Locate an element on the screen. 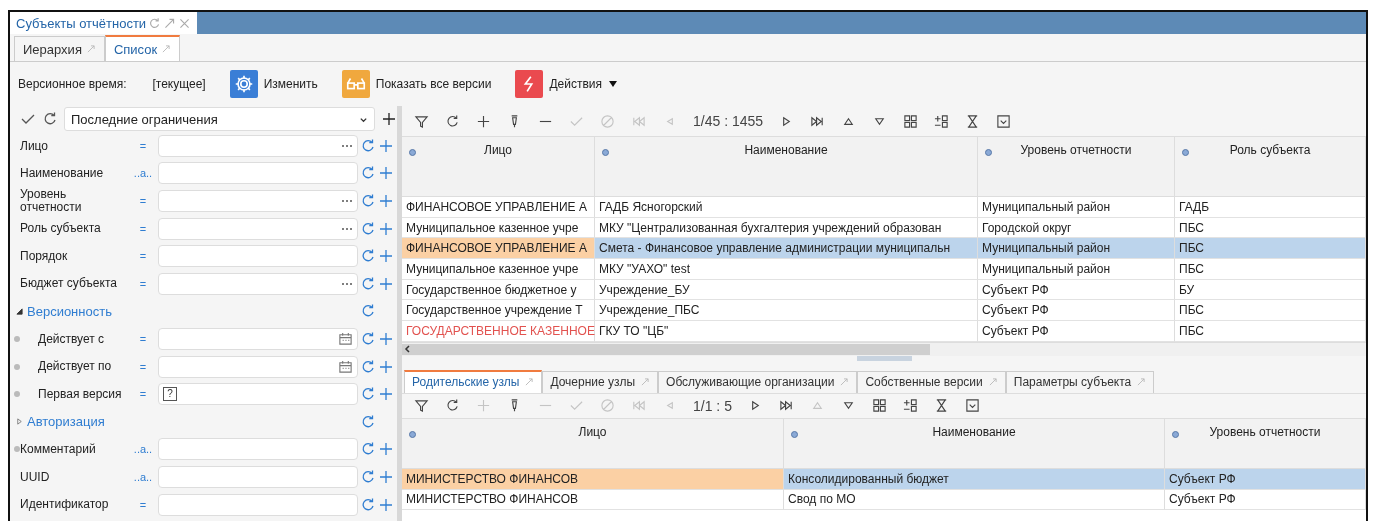 The height and width of the screenshot is (521, 1376). table-cell: Учреждение_ПБС is located at coordinates (786, 311).